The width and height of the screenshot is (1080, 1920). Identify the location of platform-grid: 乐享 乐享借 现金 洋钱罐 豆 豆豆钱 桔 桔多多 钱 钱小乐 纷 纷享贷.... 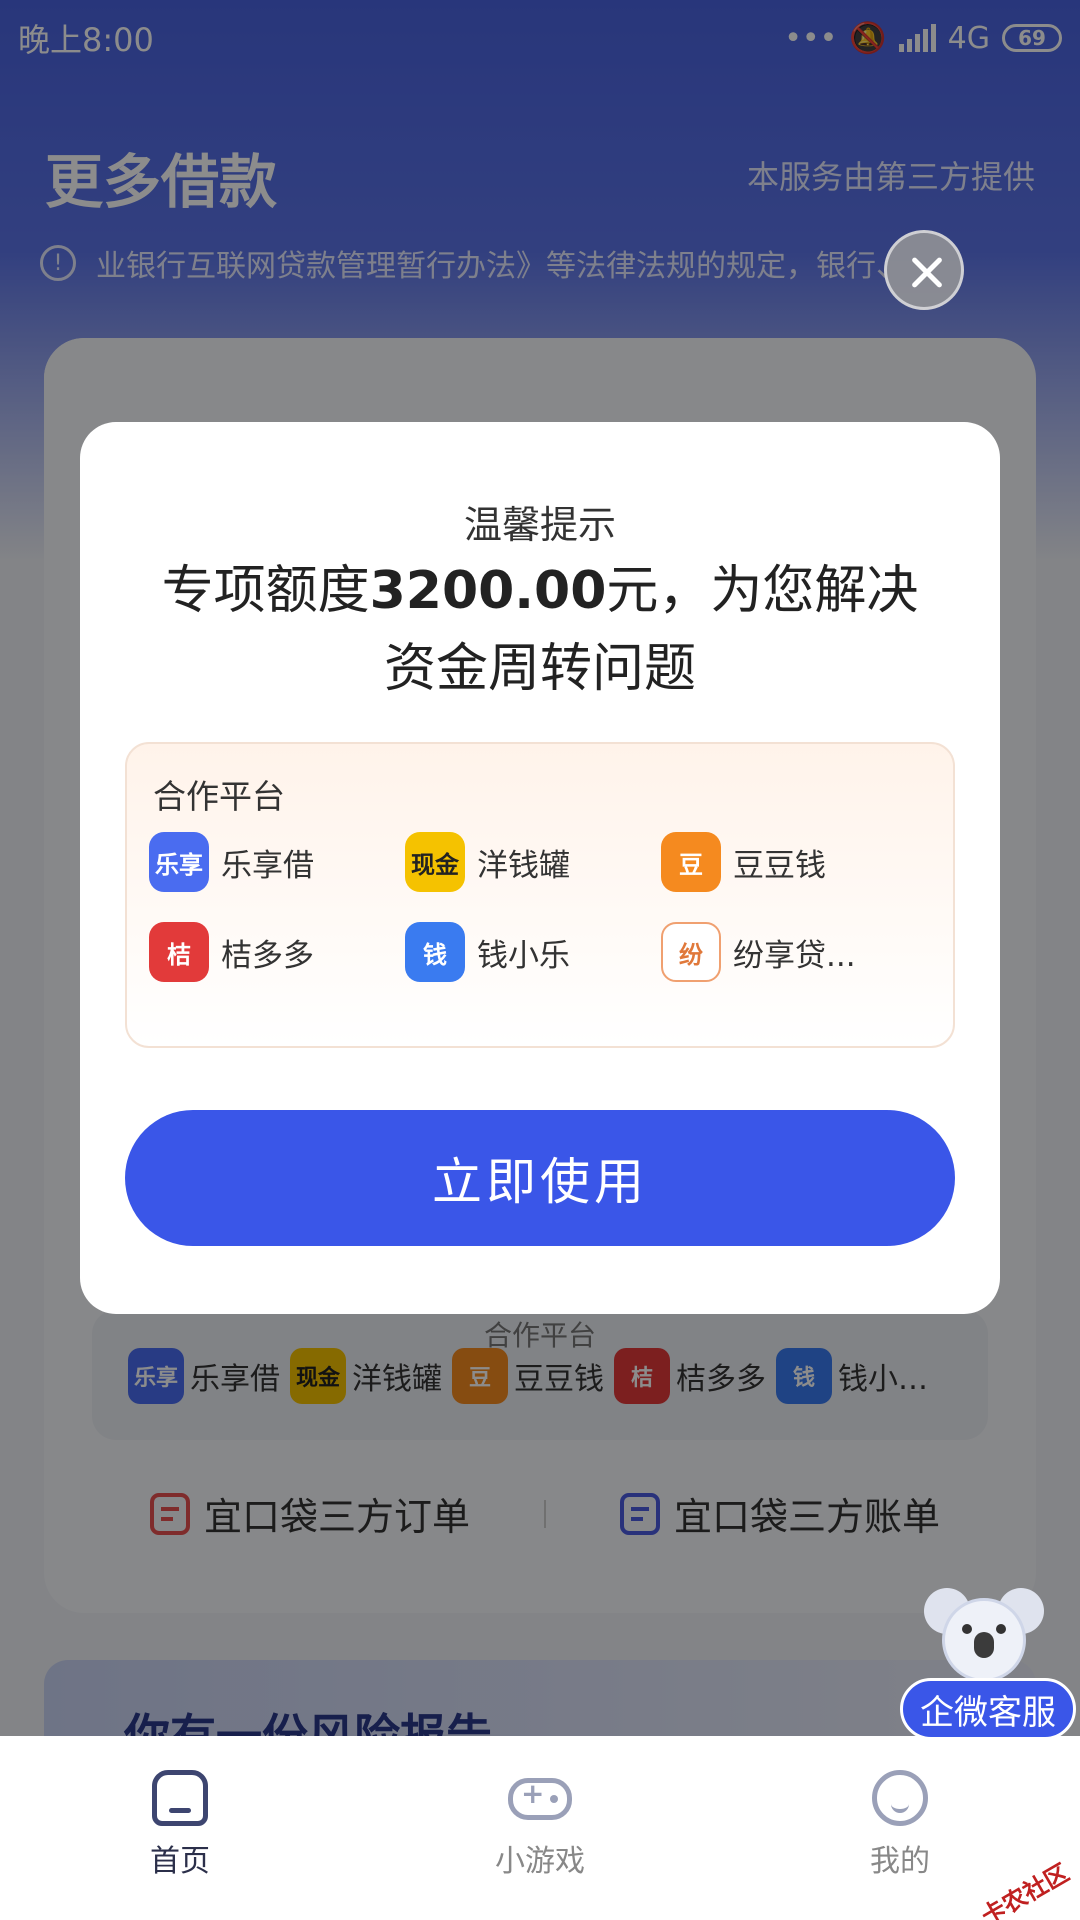
(533, 907).